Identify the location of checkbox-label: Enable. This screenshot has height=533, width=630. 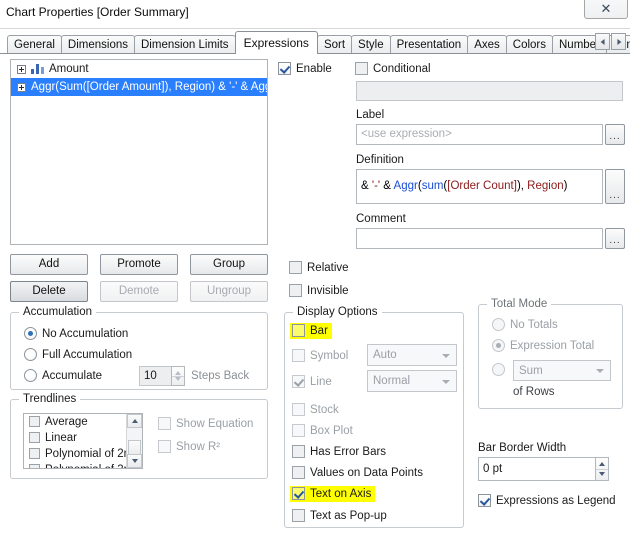
(314, 69).